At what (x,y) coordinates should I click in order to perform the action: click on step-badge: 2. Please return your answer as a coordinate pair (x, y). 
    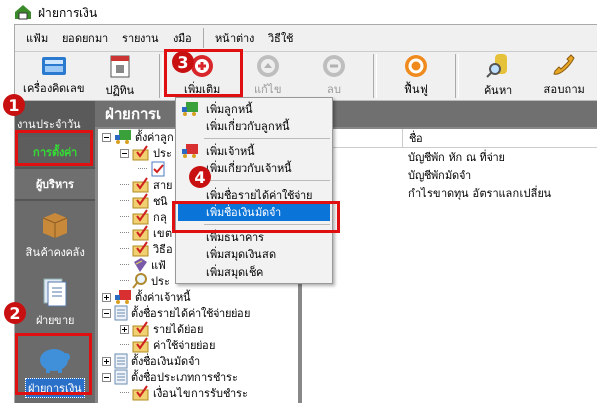
    Looking at the image, I should click on (15, 313).